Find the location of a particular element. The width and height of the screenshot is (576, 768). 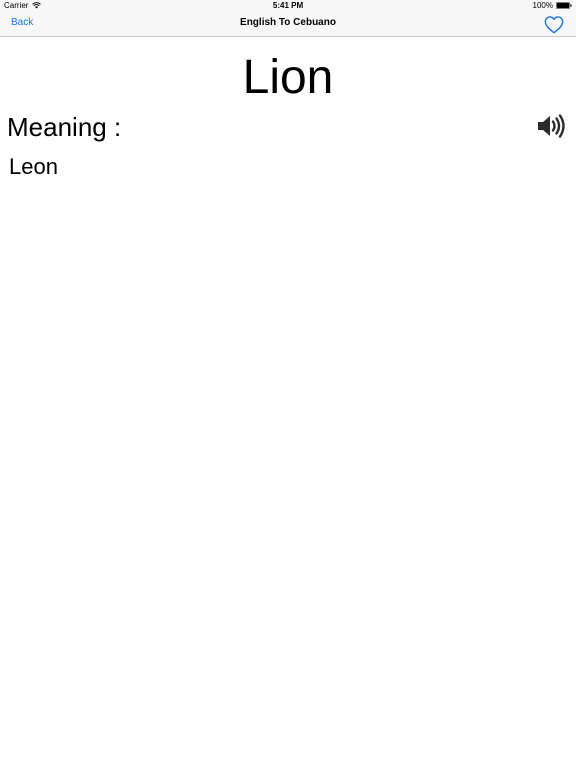

status-time: 5:41 PM is located at coordinates (288, 5).